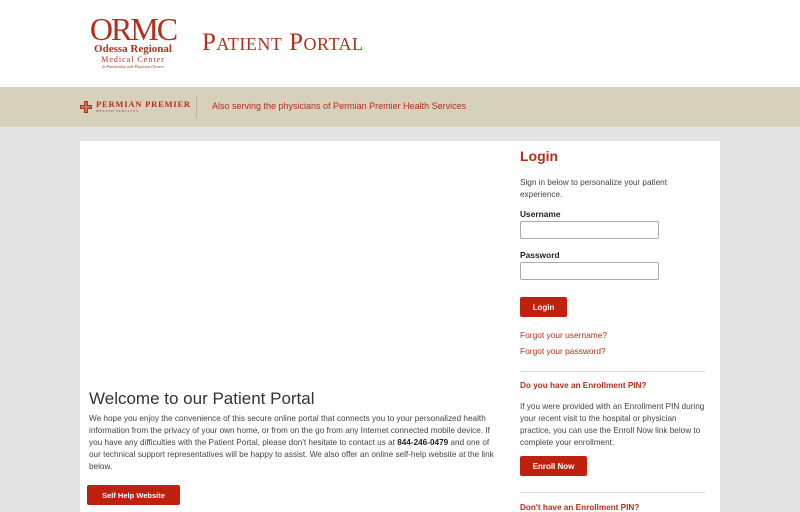 The height and width of the screenshot is (512, 800). I want to click on username-label: Username, so click(540, 214).